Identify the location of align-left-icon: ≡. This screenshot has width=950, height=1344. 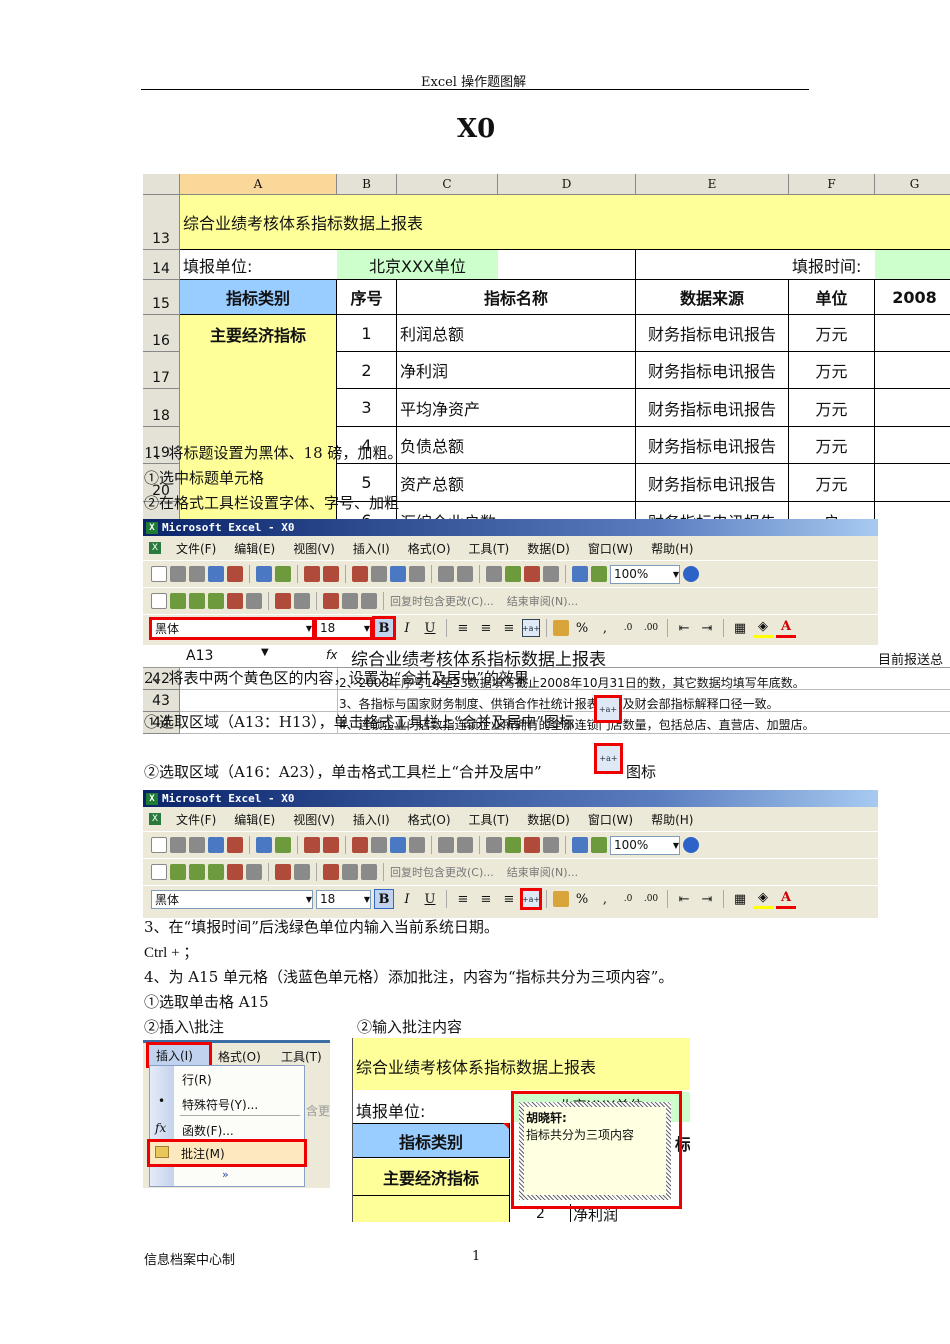
(463, 628).